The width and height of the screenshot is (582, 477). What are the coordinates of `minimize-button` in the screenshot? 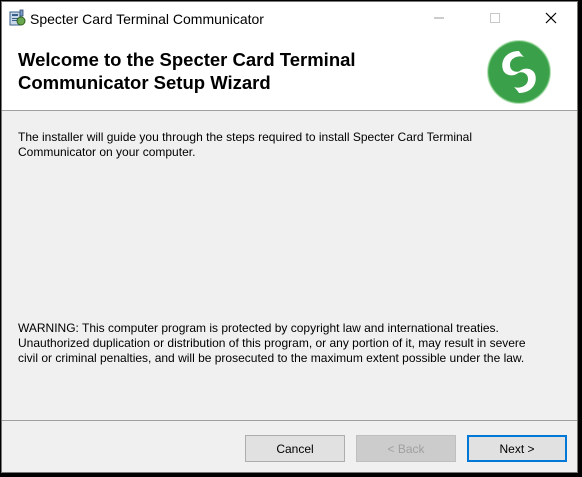 It's located at (439, 18).